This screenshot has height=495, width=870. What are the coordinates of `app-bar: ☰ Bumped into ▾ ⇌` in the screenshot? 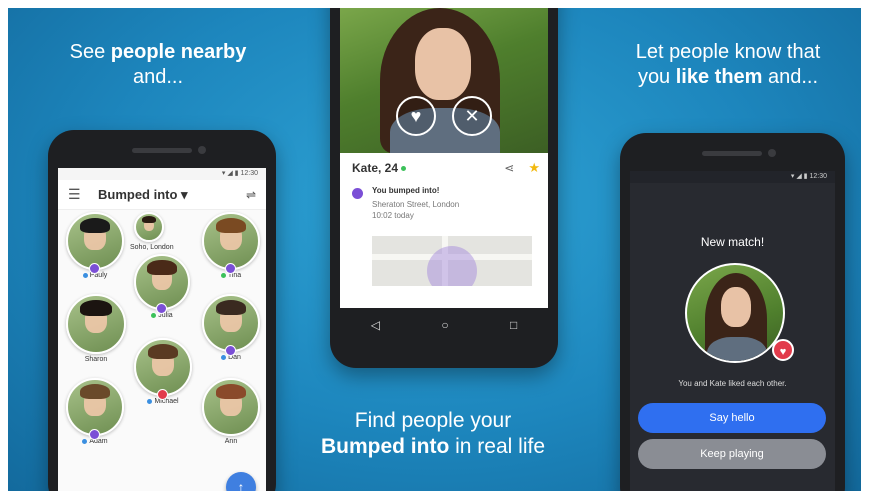 It's located at (162, 195).